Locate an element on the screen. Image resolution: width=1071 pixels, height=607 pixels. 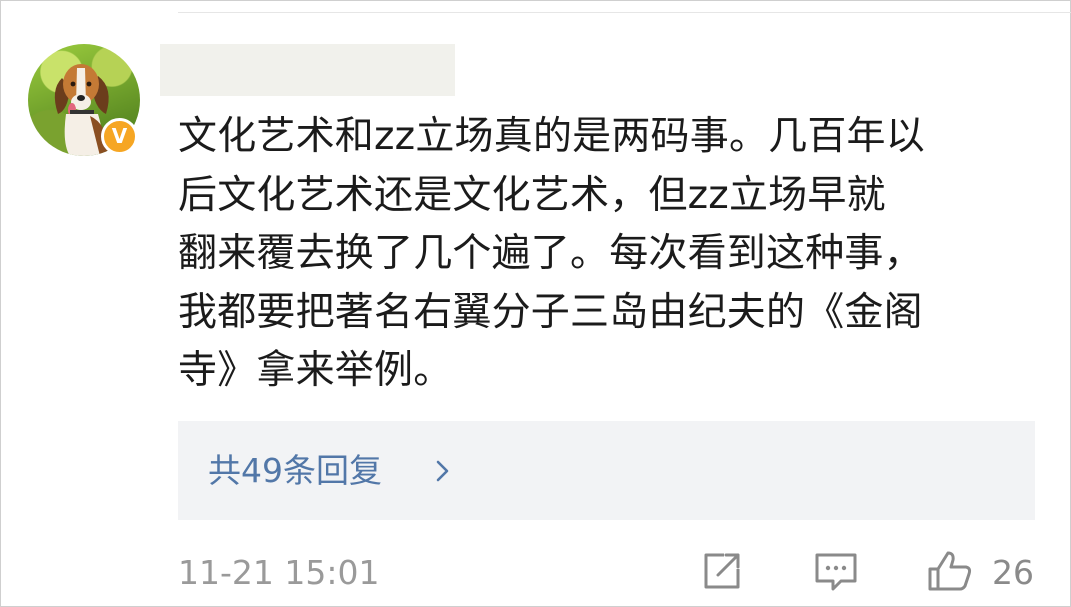
comment-line: 寺》拿来举例。 is located at coordinates (315, 370).